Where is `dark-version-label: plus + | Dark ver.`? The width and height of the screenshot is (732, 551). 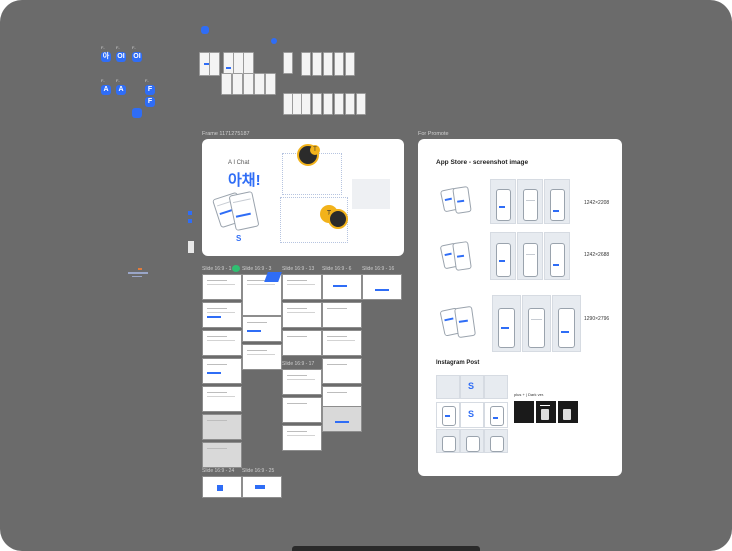
dark-version-label: plus + | Dark ver. is located at coordinates (529, 394).